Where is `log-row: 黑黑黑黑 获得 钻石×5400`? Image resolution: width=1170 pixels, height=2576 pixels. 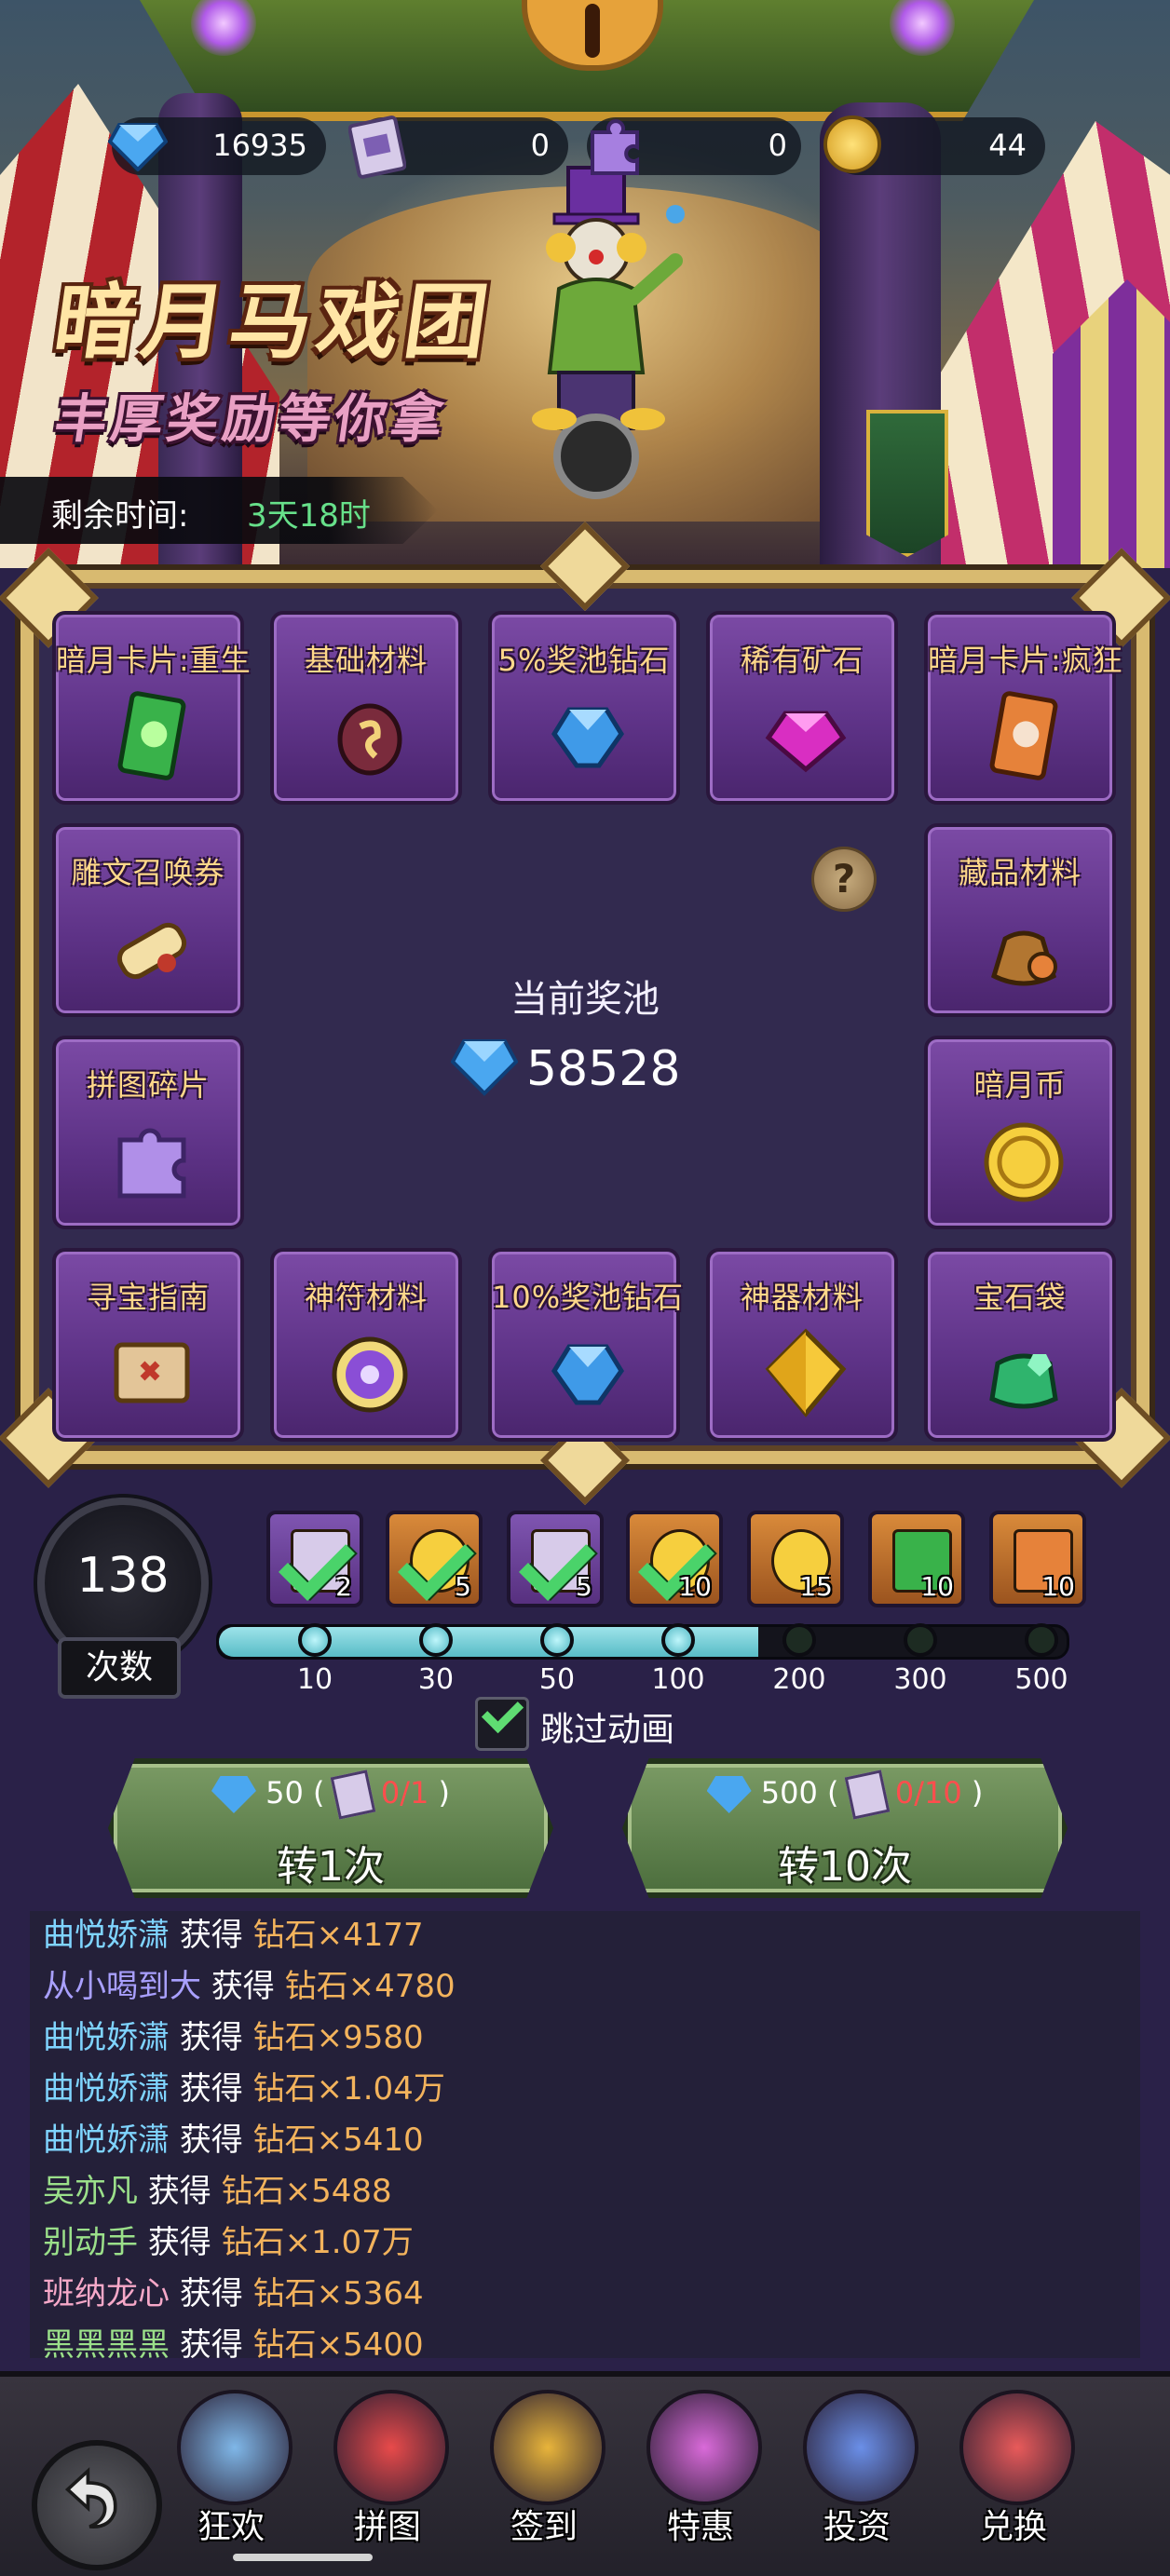 log-row: 黑黑黑黑 获得 钻石×5400 is located at coordinates (233, 2342).